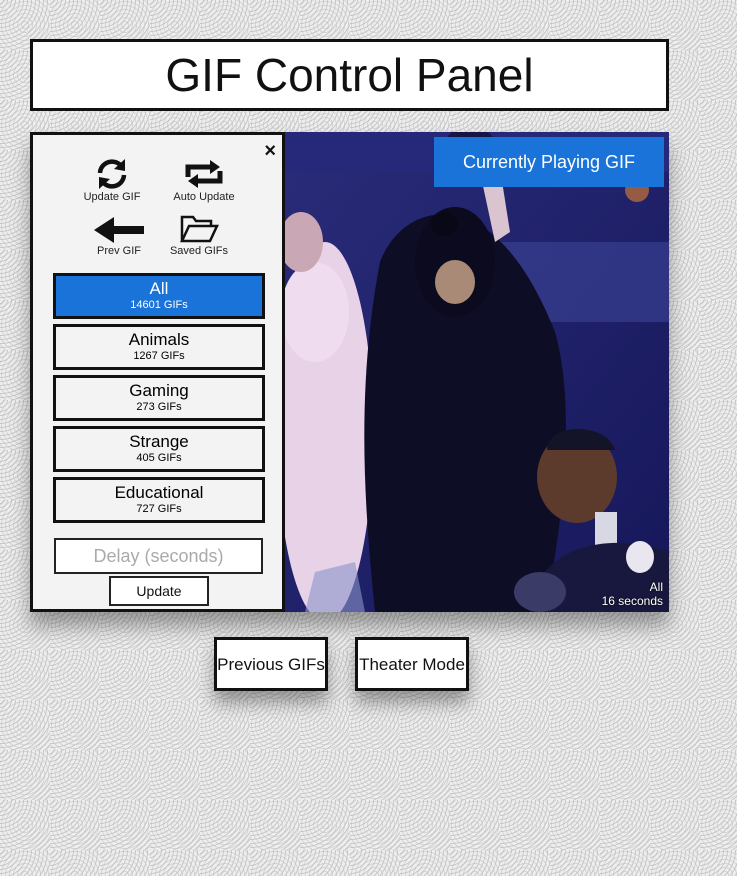  I want to click on gif-duration: 16 seconds, so click(632, 601).